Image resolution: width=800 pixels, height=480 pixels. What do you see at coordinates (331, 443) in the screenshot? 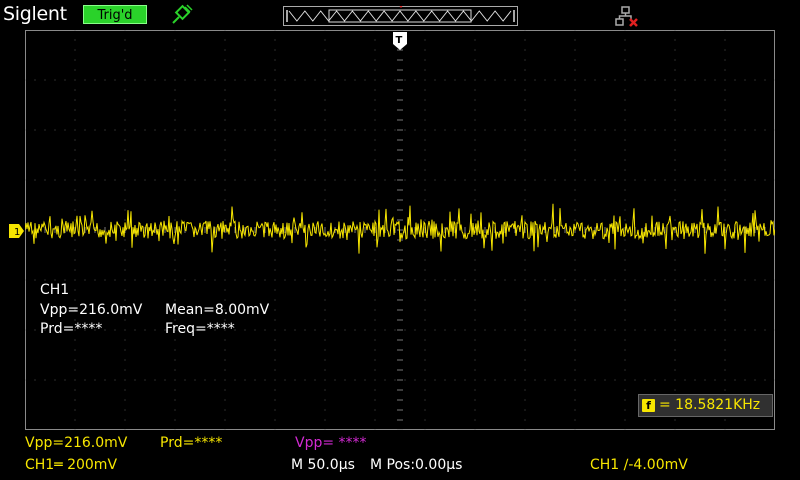
I see `status-math-vpp: Vpp= ****` at bounding box center [331, 443].